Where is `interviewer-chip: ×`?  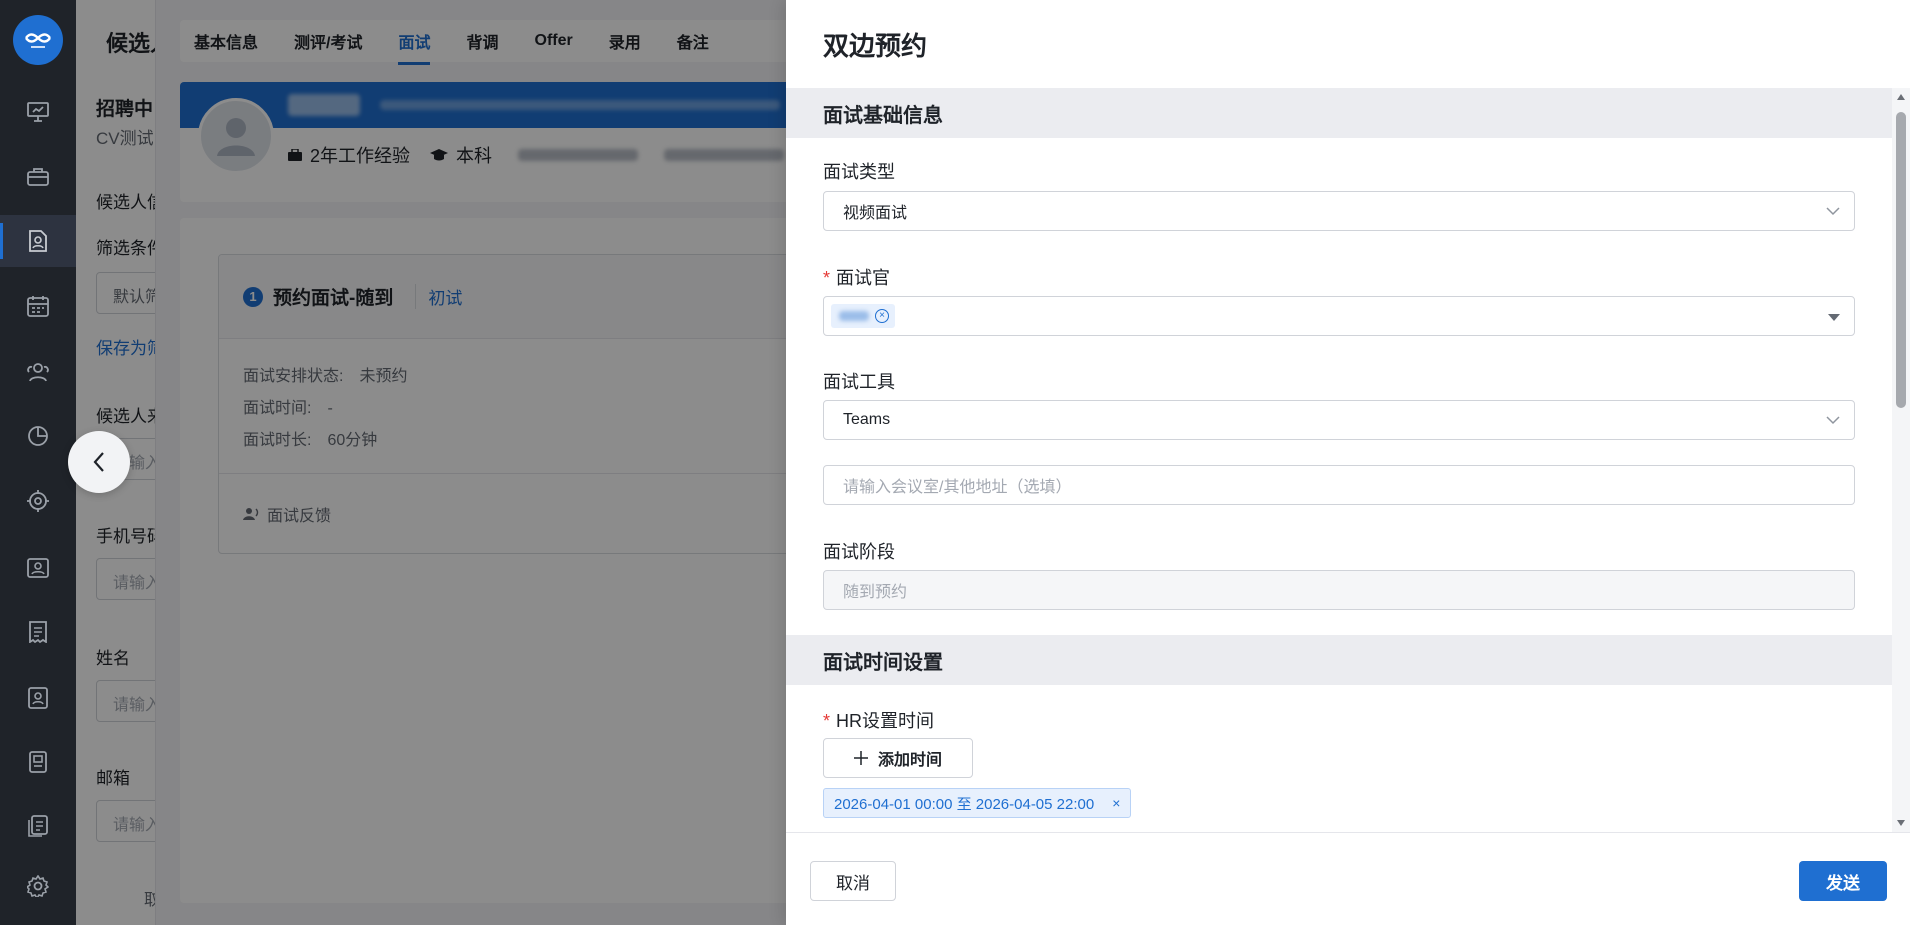
interviewer-chip: × is located at coordinates (863, 316).